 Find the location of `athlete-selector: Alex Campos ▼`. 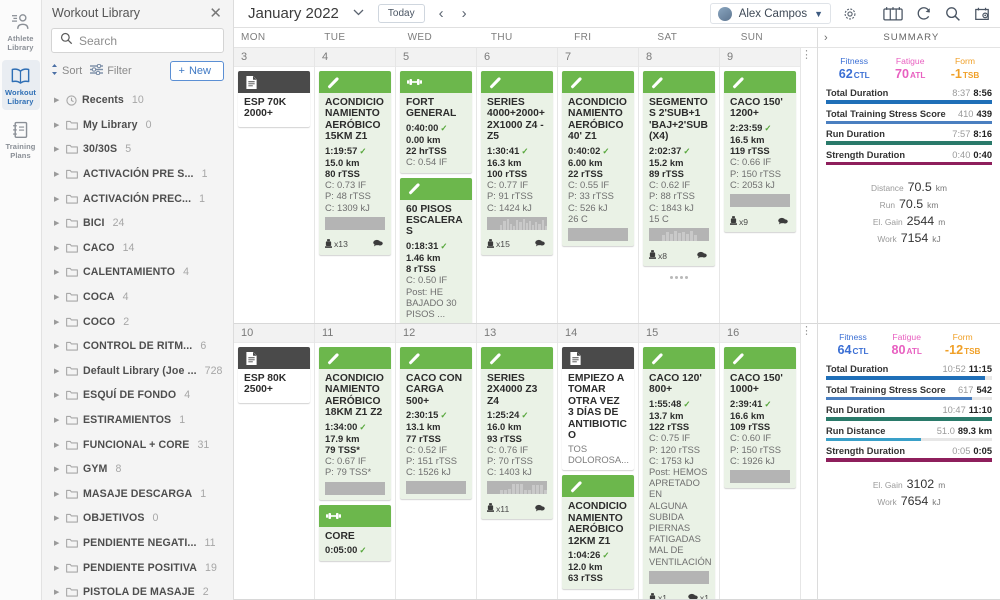

athlete-selector: Alex Campos ▼ is located at coordinates (770, 13).